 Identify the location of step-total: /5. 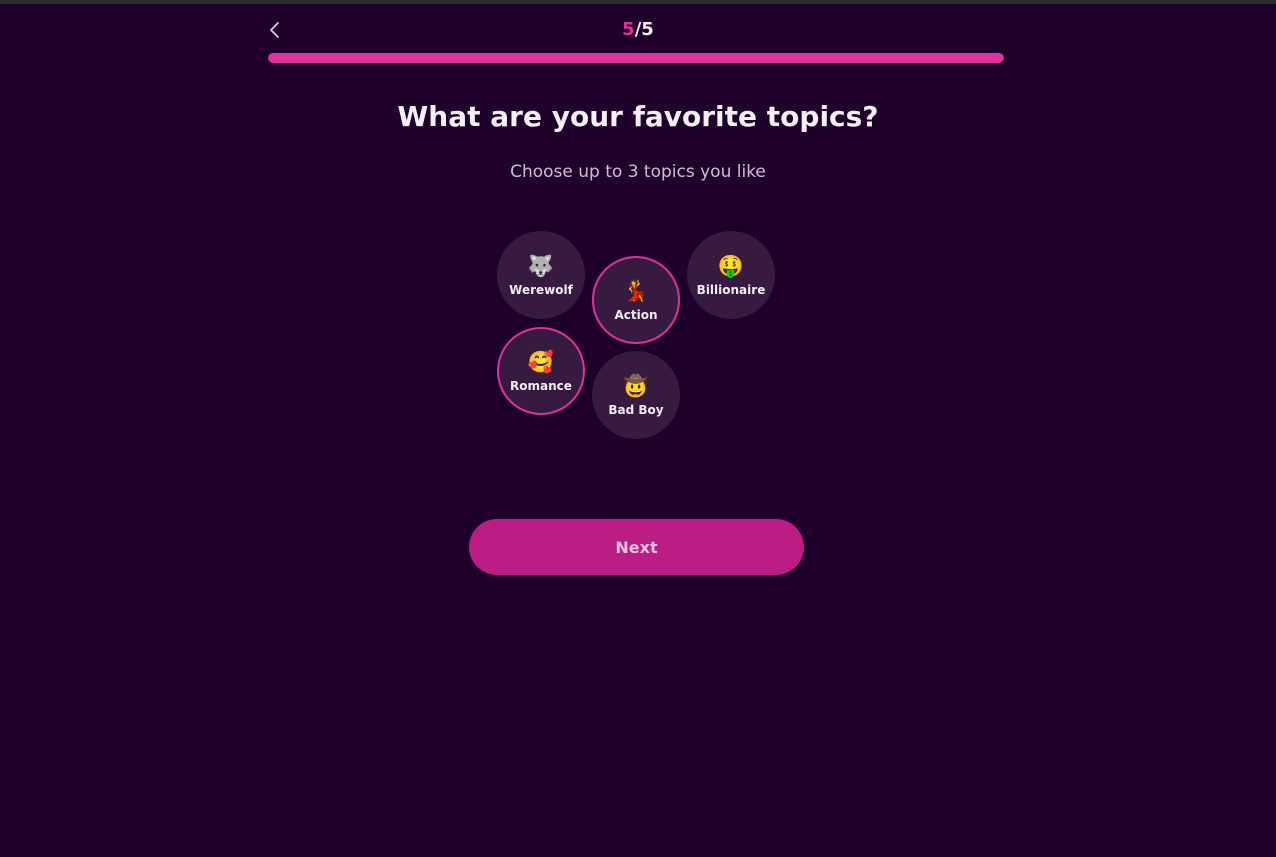
(644, 29).